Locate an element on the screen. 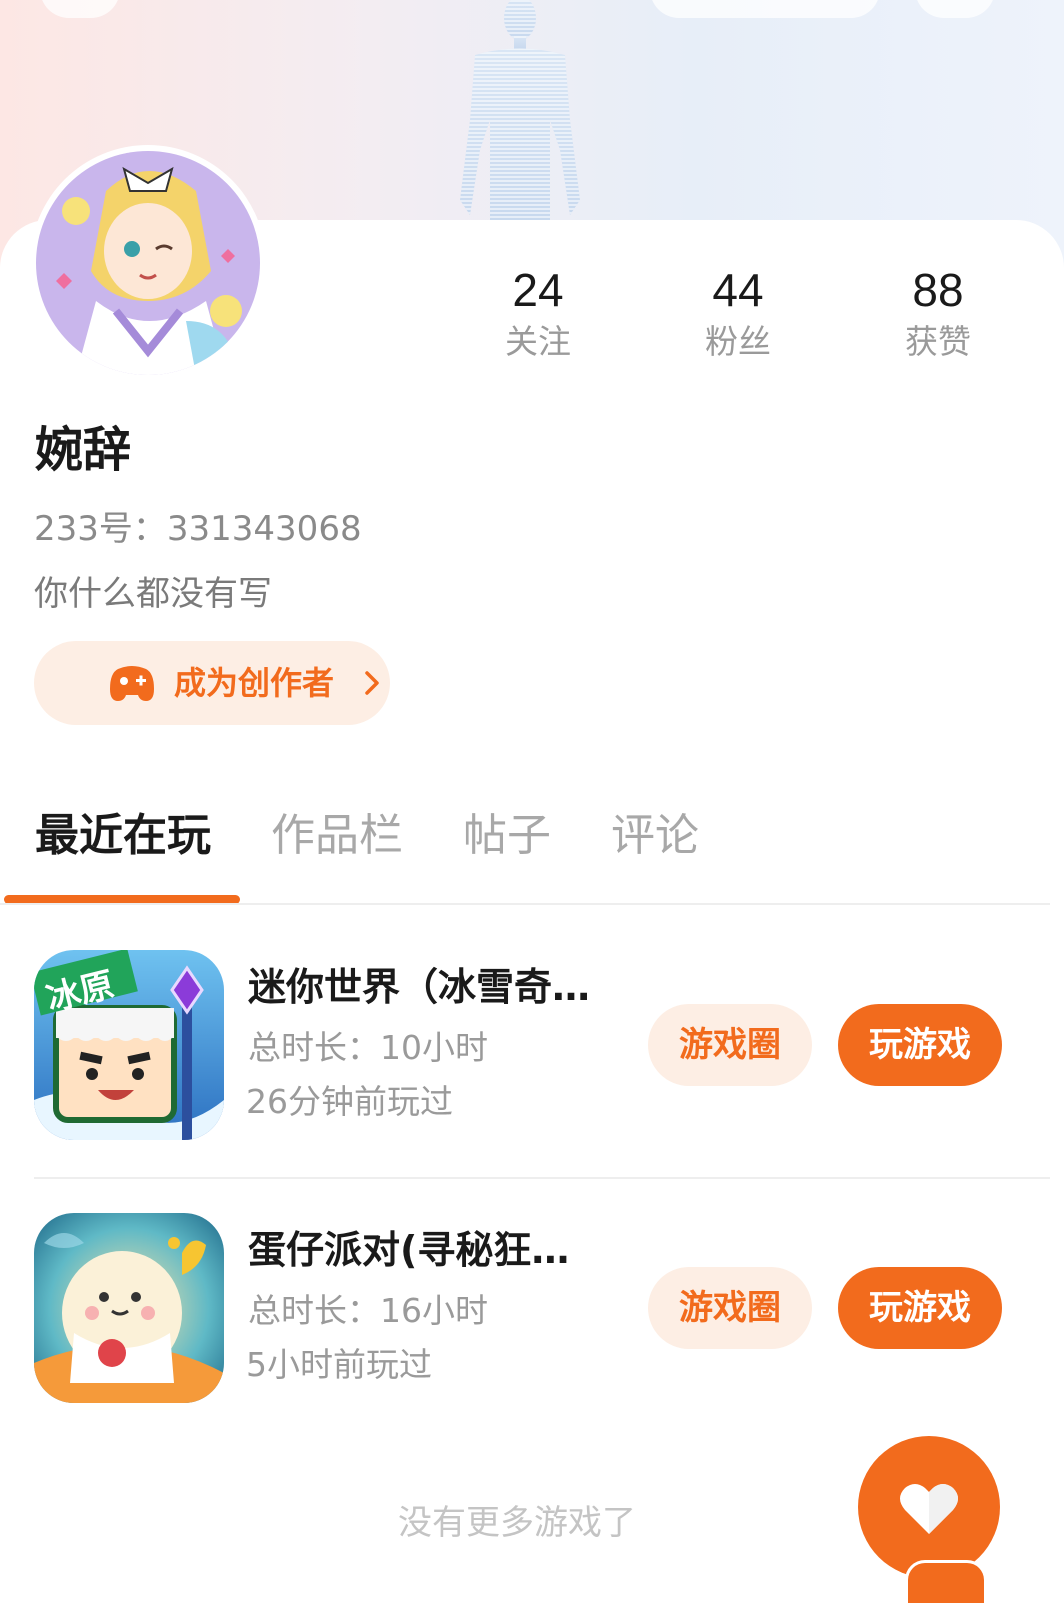 Image resolution: width=1064 pixels, height=1603 pixels. tabs-divider is located at coordinates (525, 904).